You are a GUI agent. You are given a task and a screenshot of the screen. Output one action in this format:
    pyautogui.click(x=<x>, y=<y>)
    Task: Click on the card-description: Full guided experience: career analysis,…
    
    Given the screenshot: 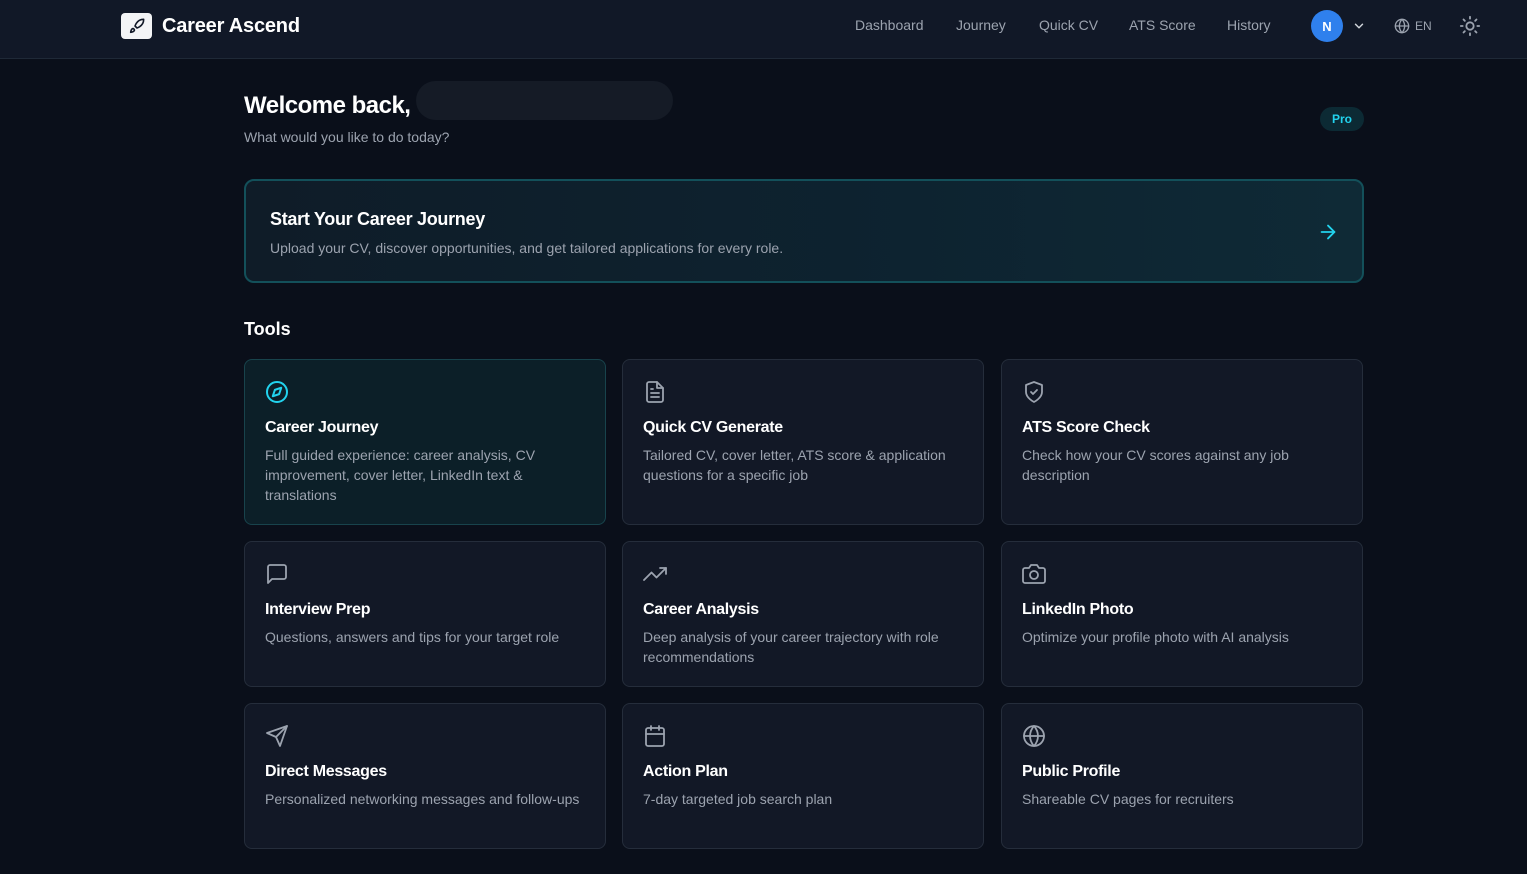 What is the action you would take?
    pyautogui.click(x=400, y=475)
    